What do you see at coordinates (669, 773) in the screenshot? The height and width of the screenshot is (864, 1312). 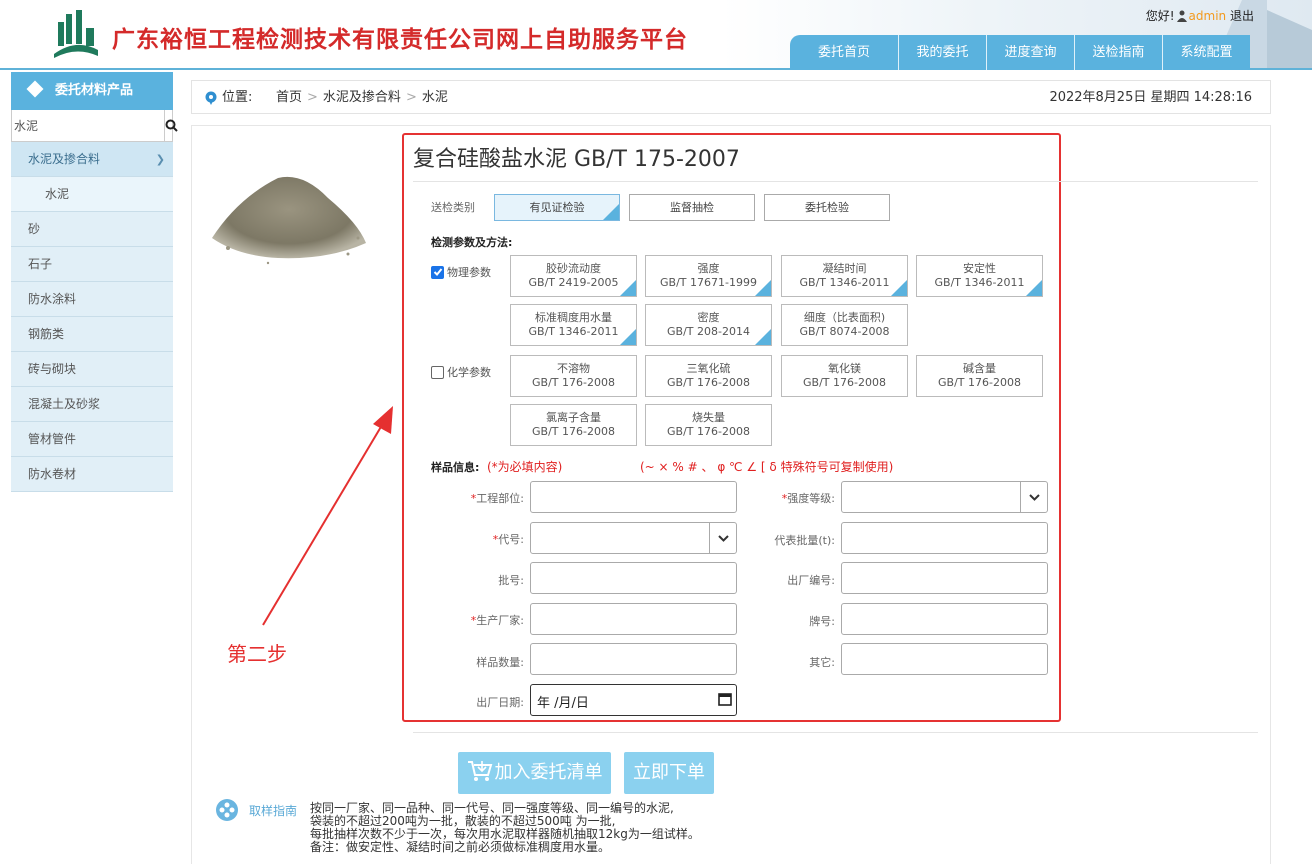 I see `order-now-button: 立即下单` at bounding box center [669, 773].